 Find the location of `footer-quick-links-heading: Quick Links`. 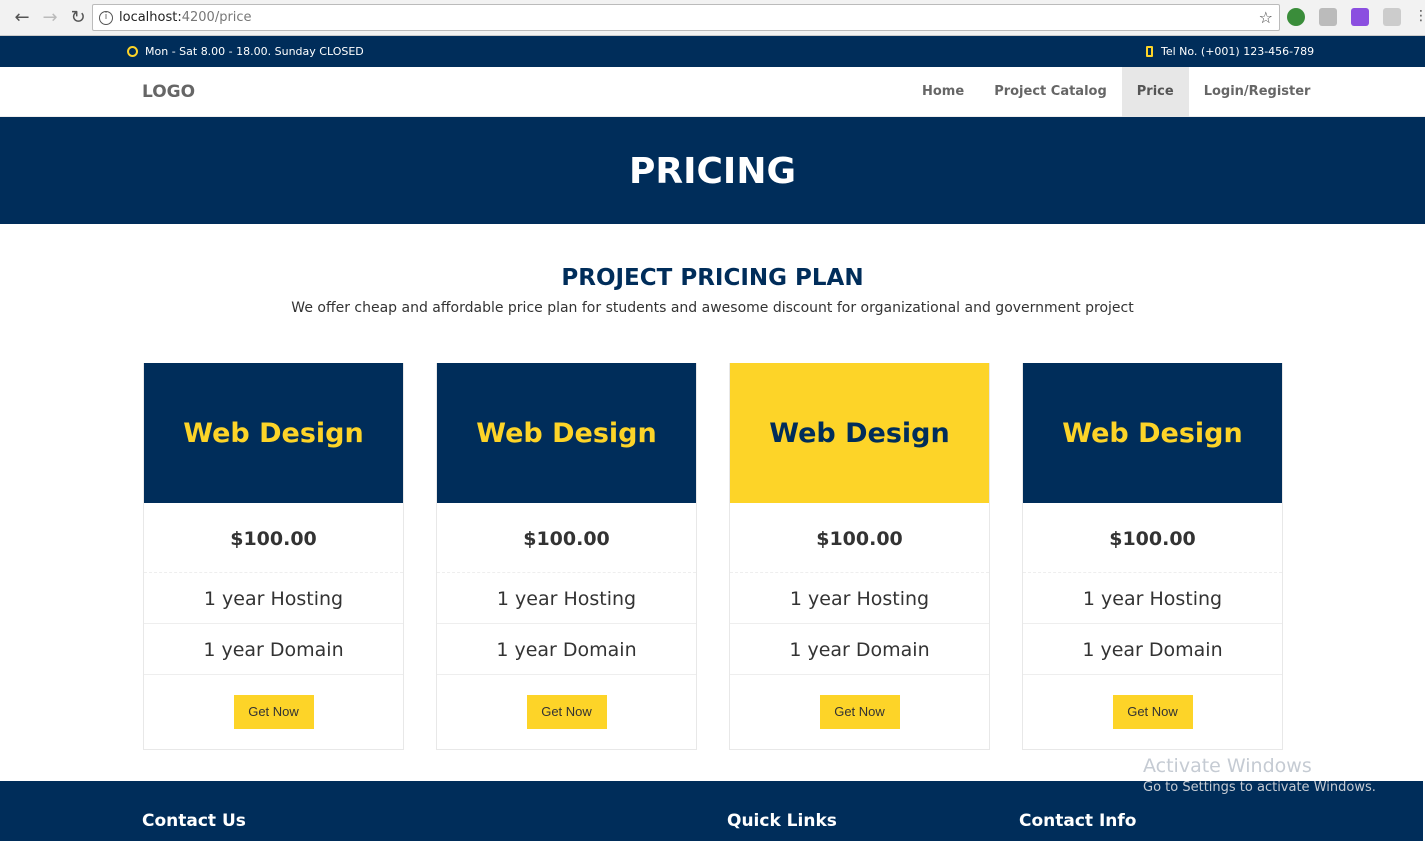

footer-quick-links-heading: Quick Links is located at coordinates (782, 821).